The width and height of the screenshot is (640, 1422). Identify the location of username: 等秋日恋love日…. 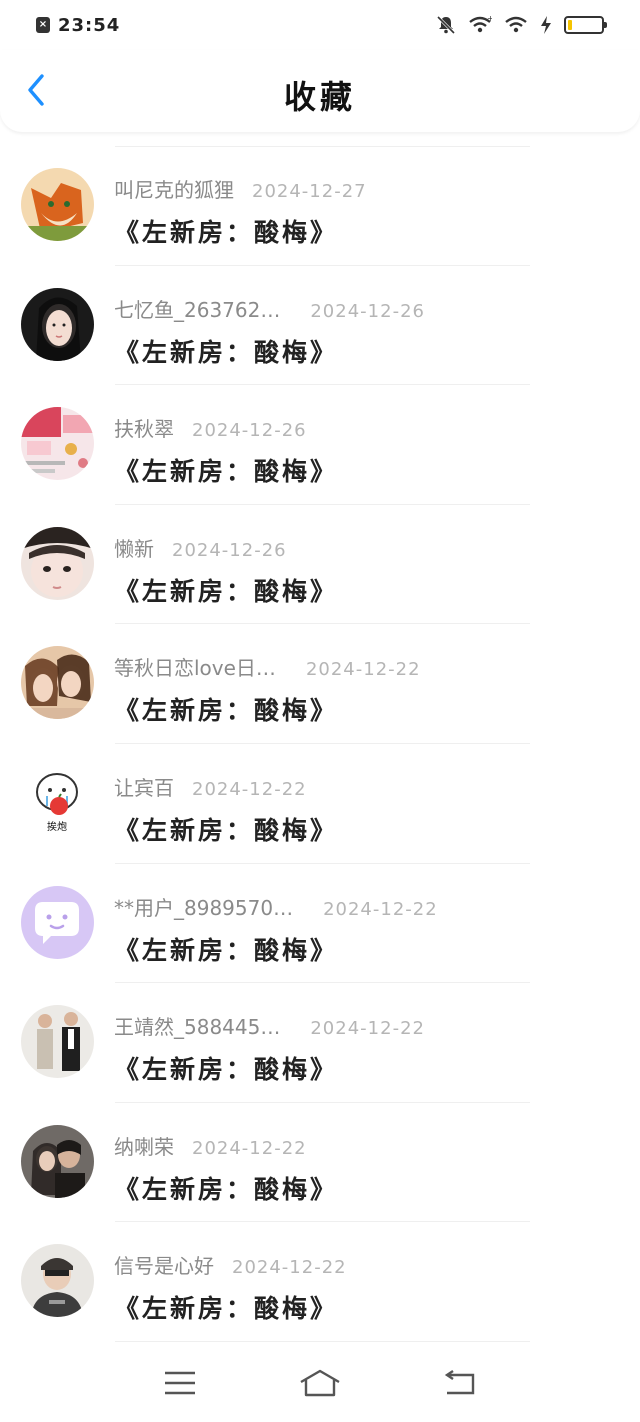
(195, 668).